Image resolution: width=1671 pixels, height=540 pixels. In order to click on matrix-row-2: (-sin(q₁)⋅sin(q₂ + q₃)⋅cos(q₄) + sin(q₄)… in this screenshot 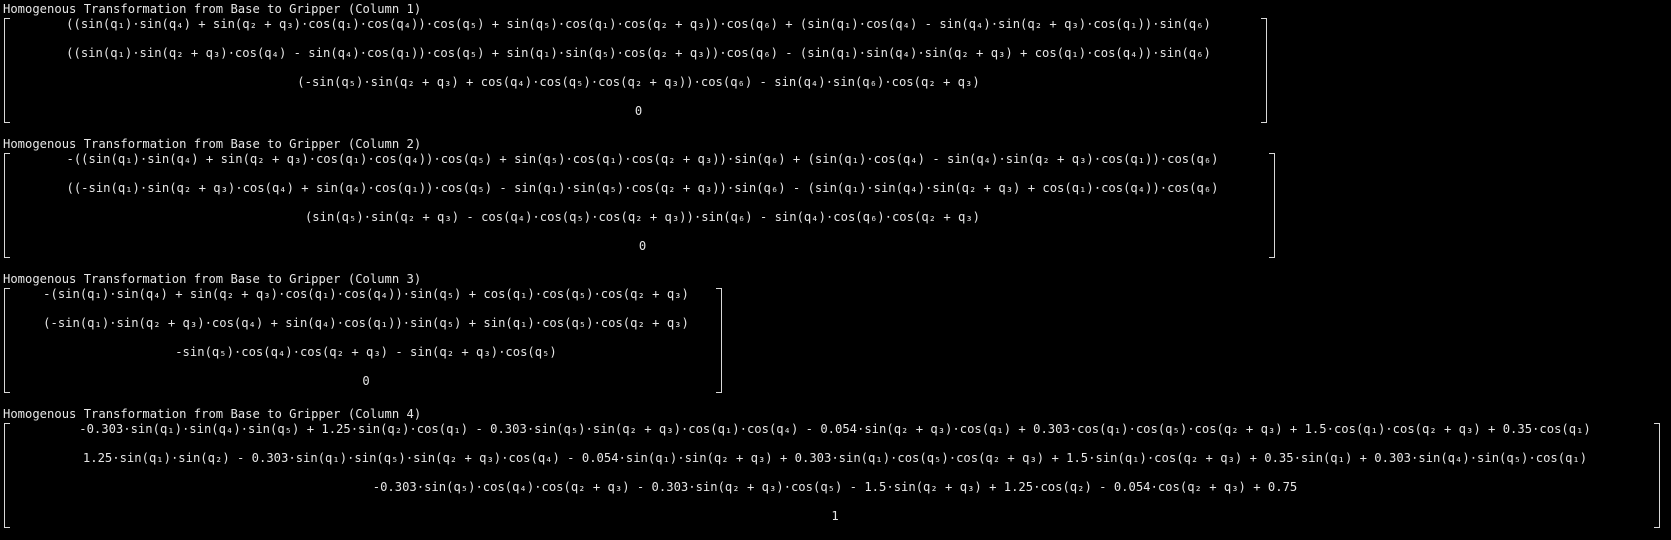, I will do `click(366, 323)`.